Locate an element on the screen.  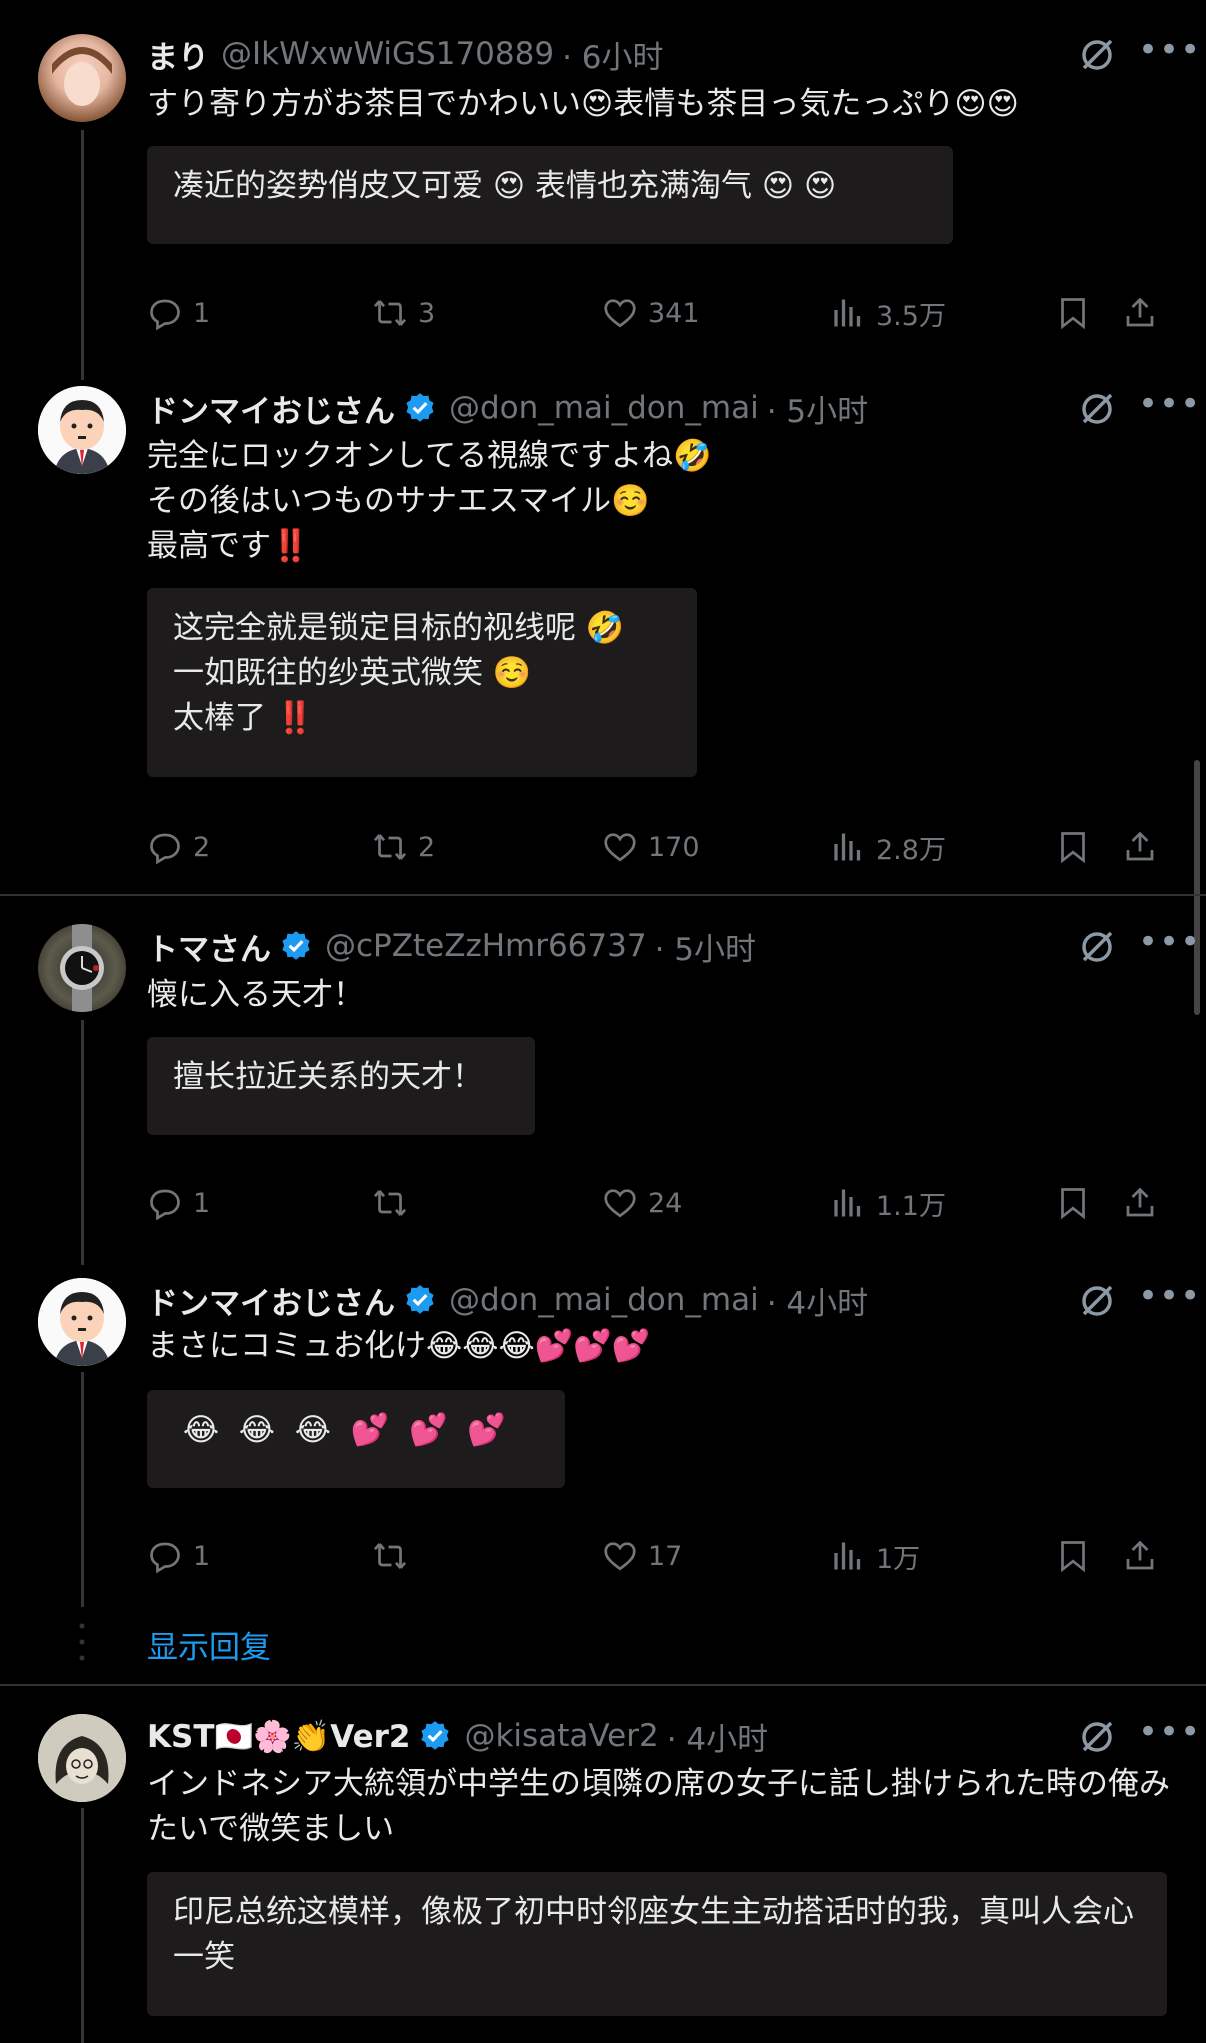
scrollbar is located at coordinates (1197, 887).